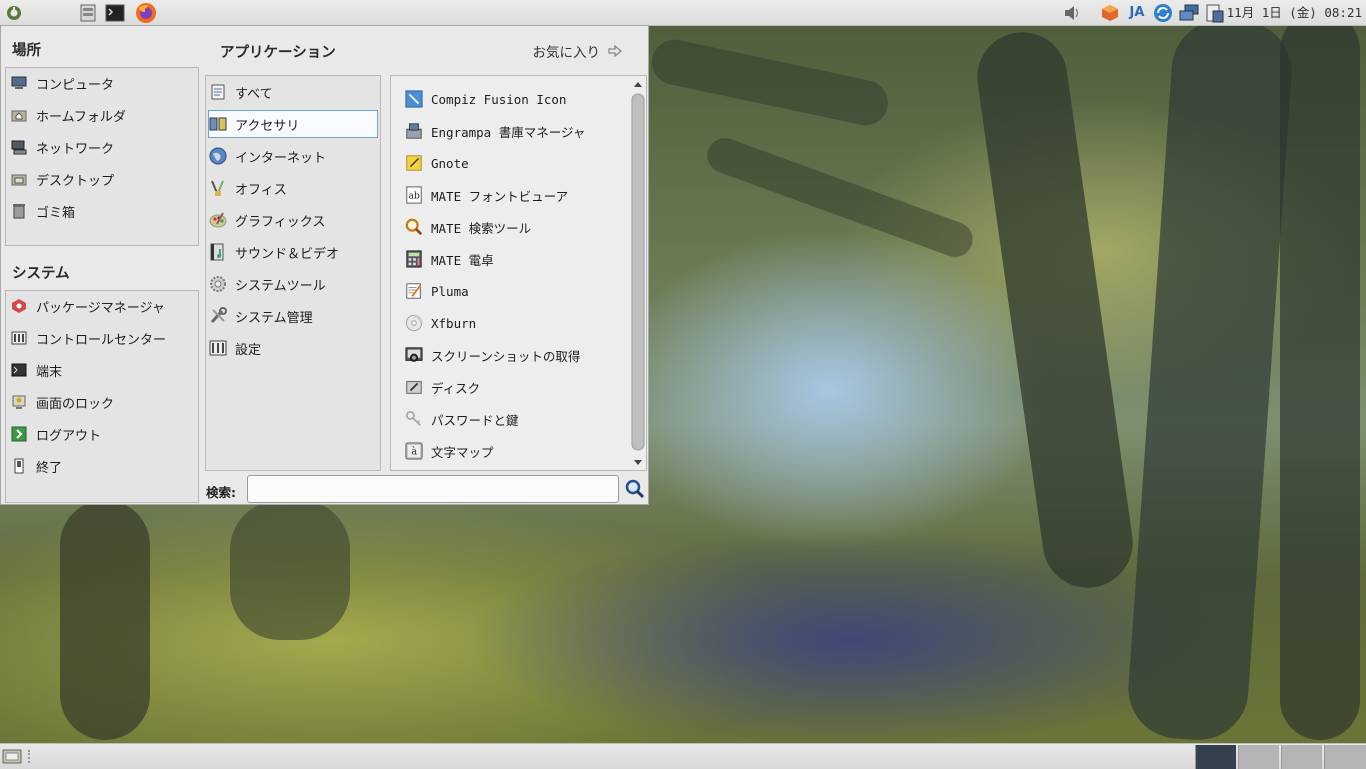 The height and width of the screenshot is (769, 1366). What do you see at coordinates (449, 451) in the screenshot?
I see `app-character-map: à 文字マップ` at bounding box center [449, 451].